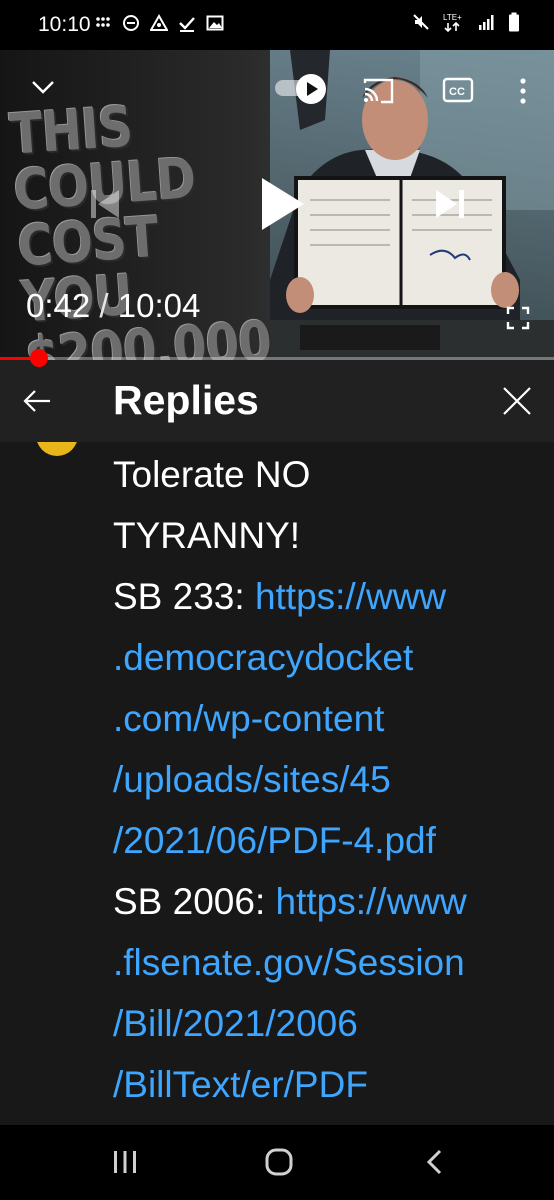 This screenshot has width=554, height=1200. Describe the element at coordinates (240, 1084) in the screenshot. I see `comment-link: /BillText/er/PDF` at that location.